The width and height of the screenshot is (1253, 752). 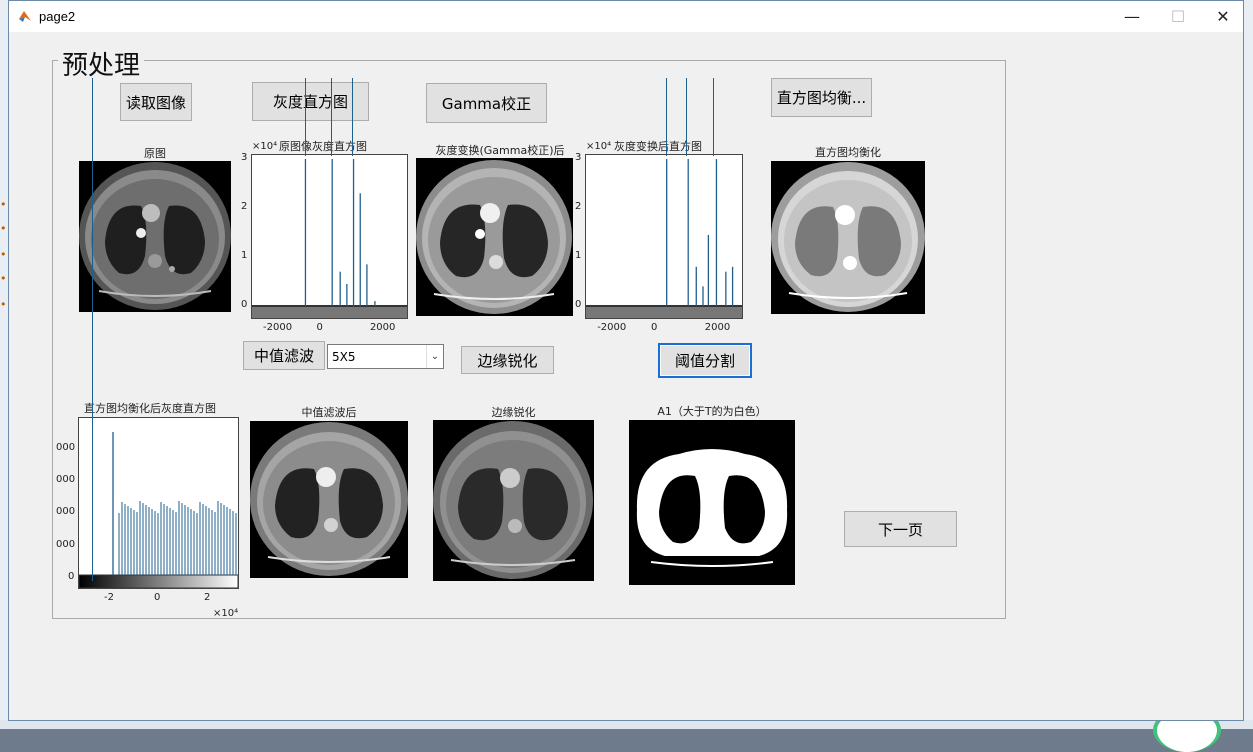 I want to click on minimize-button: —, so click(x=1132, y=16).